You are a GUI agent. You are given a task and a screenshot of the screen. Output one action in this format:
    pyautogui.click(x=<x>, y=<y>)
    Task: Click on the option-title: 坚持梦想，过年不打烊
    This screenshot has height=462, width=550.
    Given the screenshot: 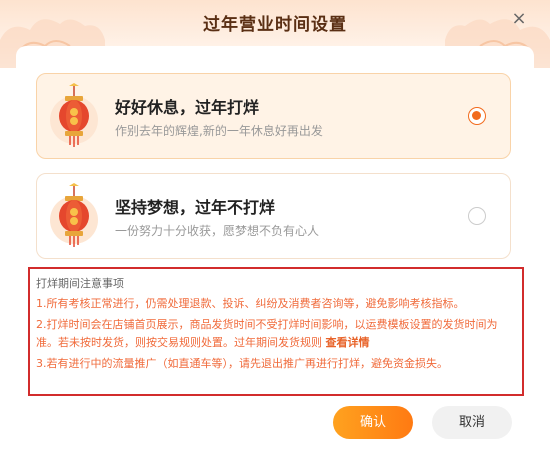 What is the action you would take?
    pyautogui.click(x=195, y=207)
    